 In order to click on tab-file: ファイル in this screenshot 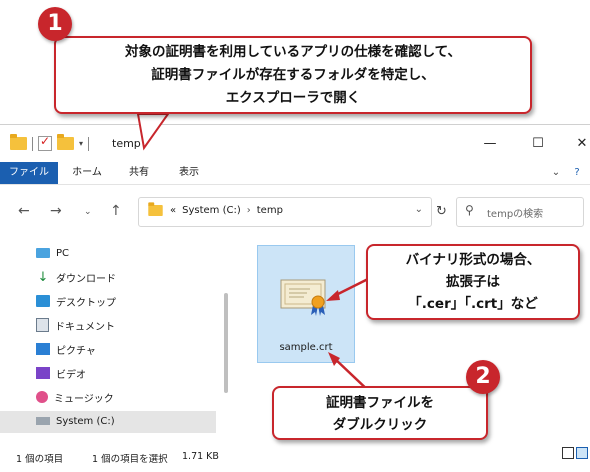, I will do `click(29, 173)`.